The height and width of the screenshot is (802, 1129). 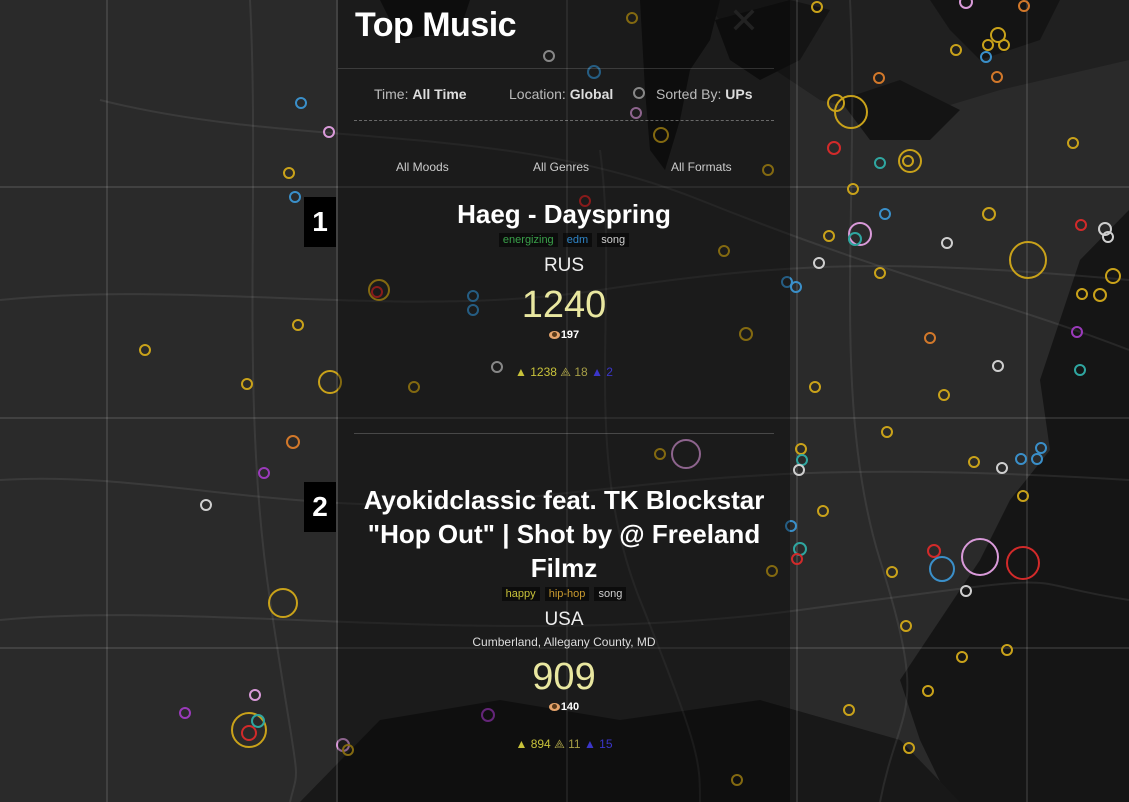 I want to click on formats-filter: All Formats, so click(x=701, y=167).